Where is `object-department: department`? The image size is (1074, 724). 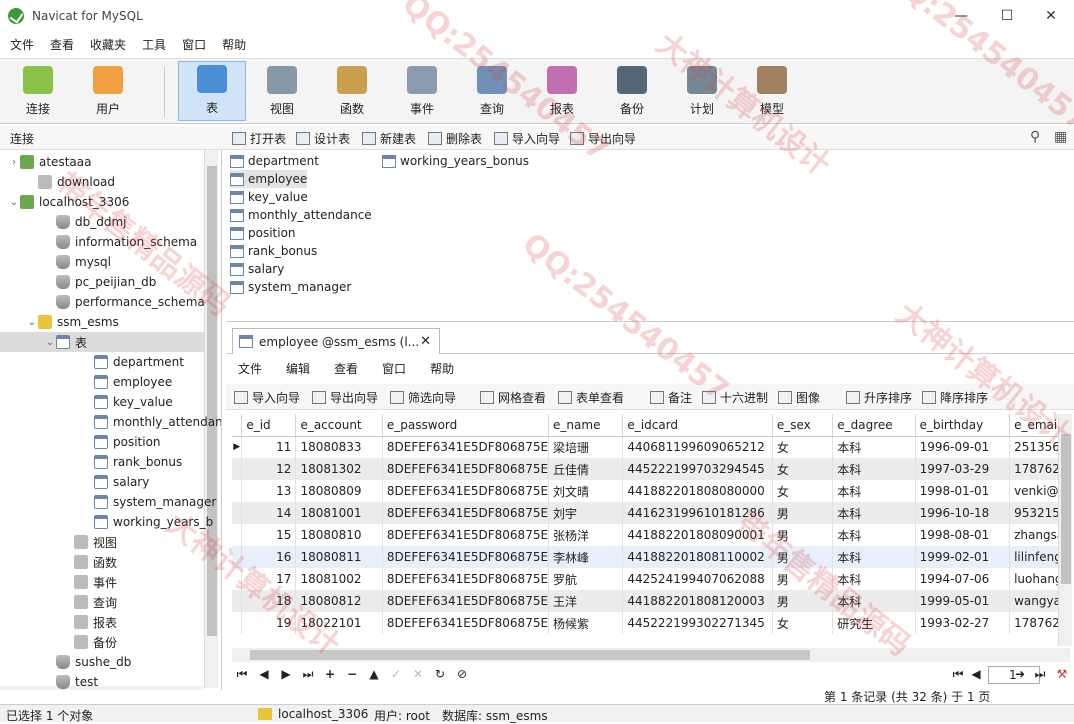 object-department: department is located at coordinates (274, 161).